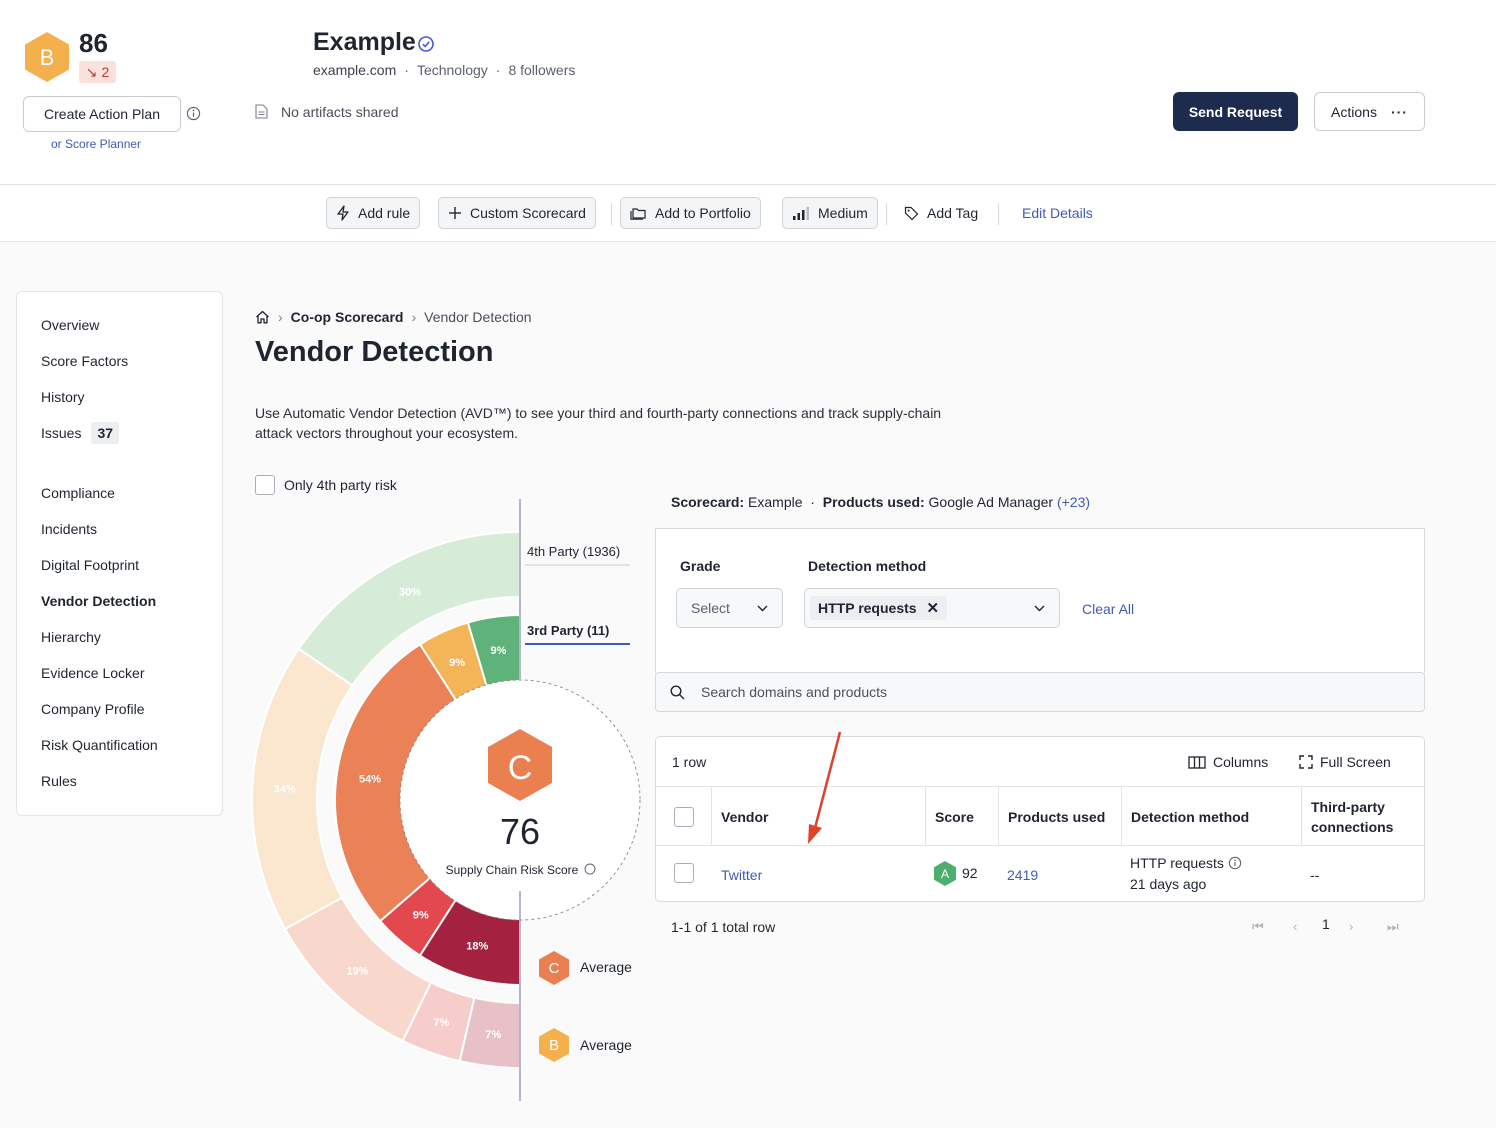 The height and width of the screenshot is (1128, 1496). I want to click on grade-a-hexagon-icon: A, so click(945, 873).